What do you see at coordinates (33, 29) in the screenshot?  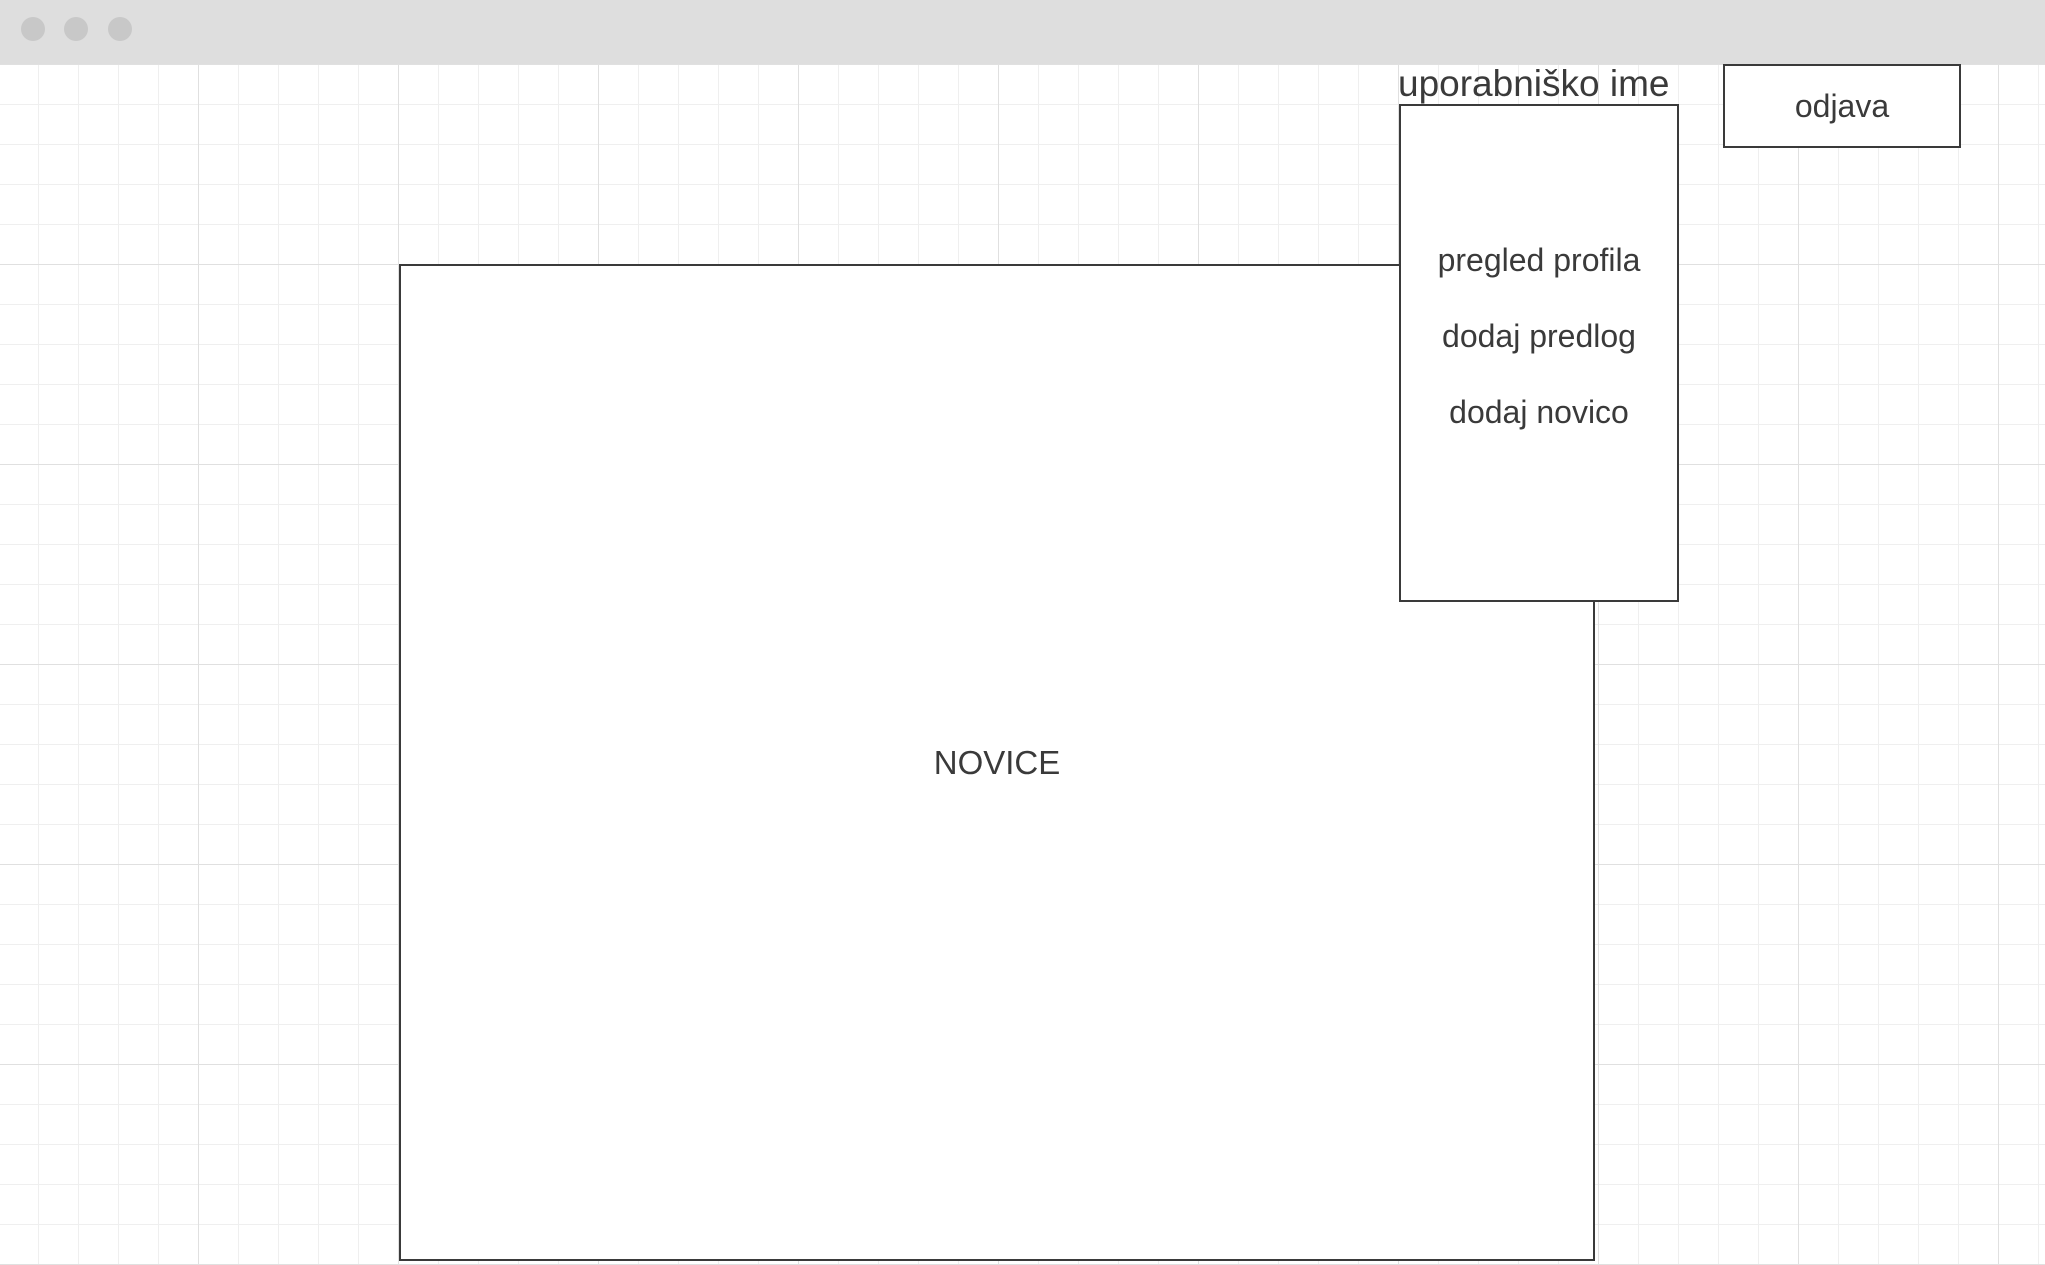 I see `window-close-dot-icon` at bounding box center [33, 29].